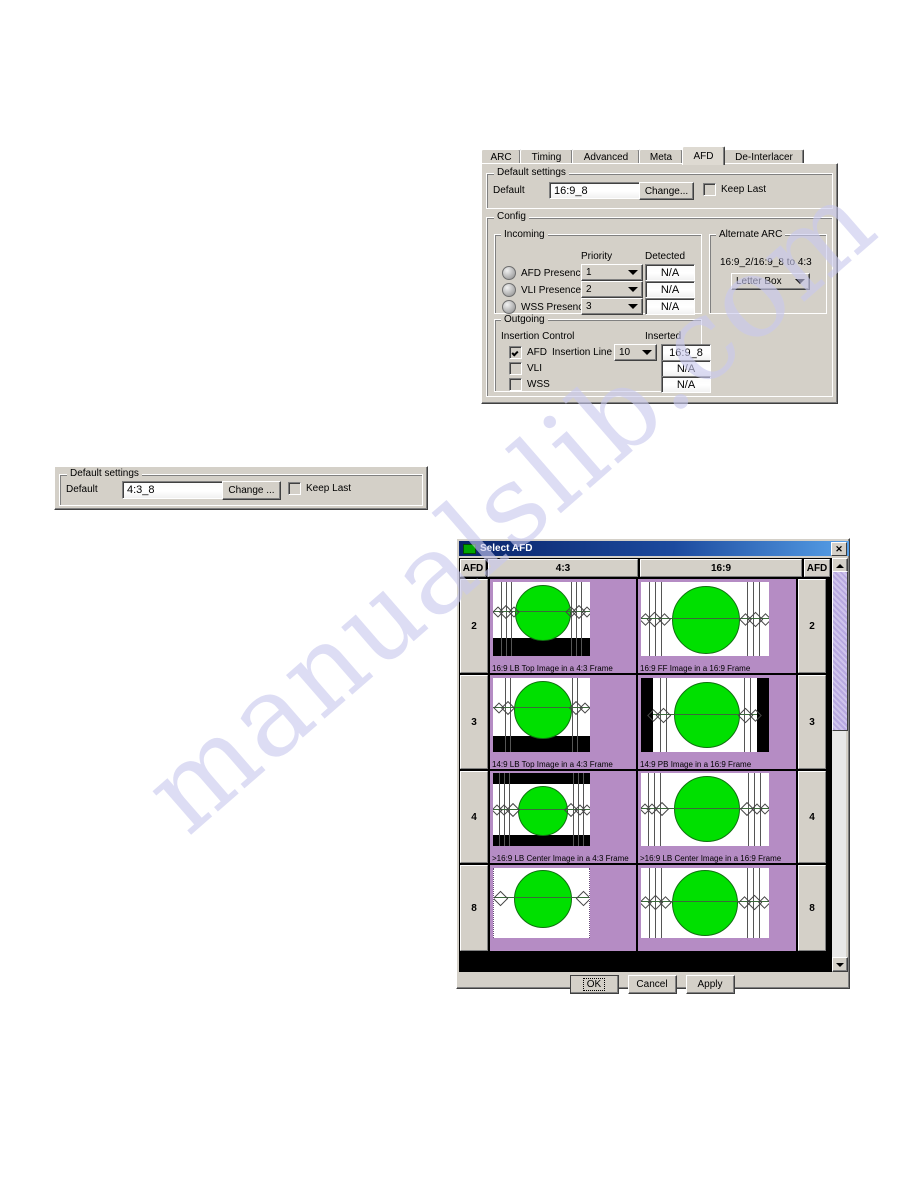 The width and height of the screenshot is (918, 1188). What do you see at coordinates (635, 352) in the screenshot?
I see `insertion-line-combo: 10` at bounding box center [635, 352].